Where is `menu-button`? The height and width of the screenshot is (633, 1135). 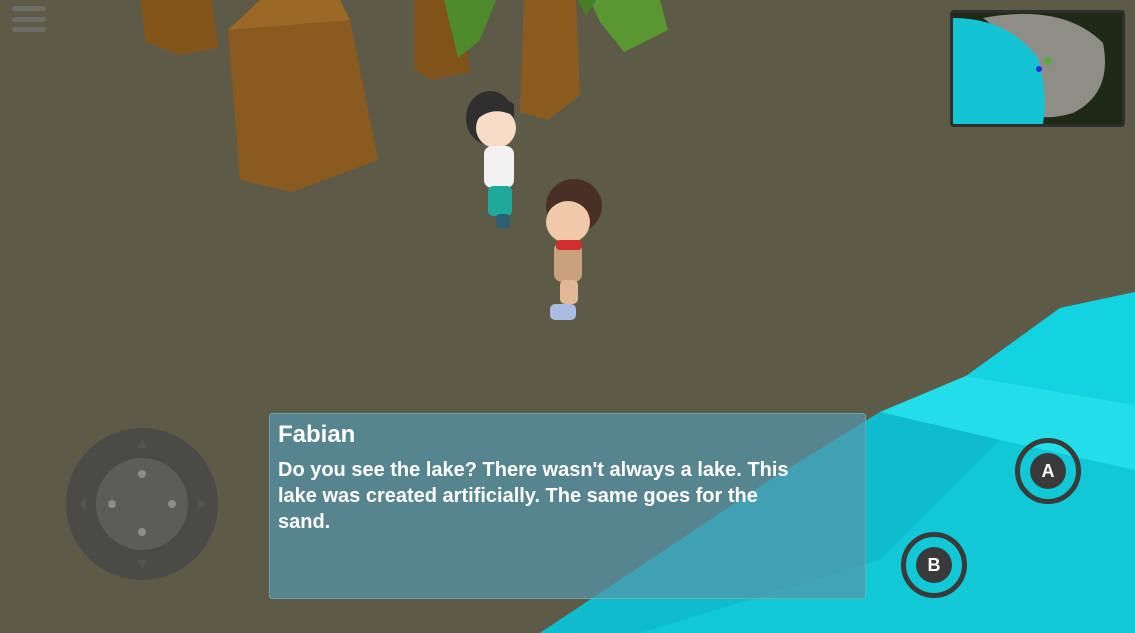
menu-button is located at coordinates (29, 19).